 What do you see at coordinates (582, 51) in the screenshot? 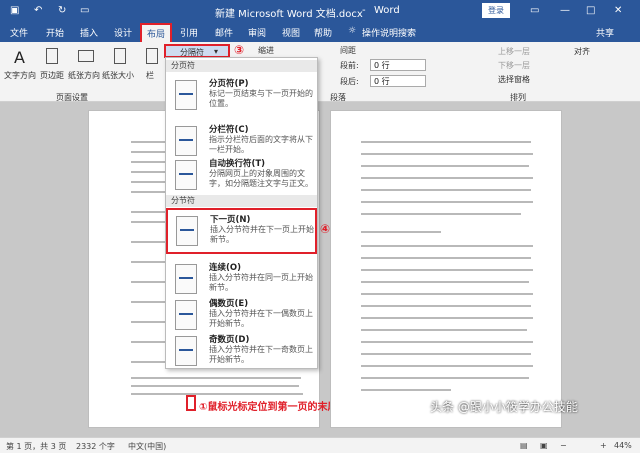
I see `align-button: 对齐` at bounding box center [582, 51].